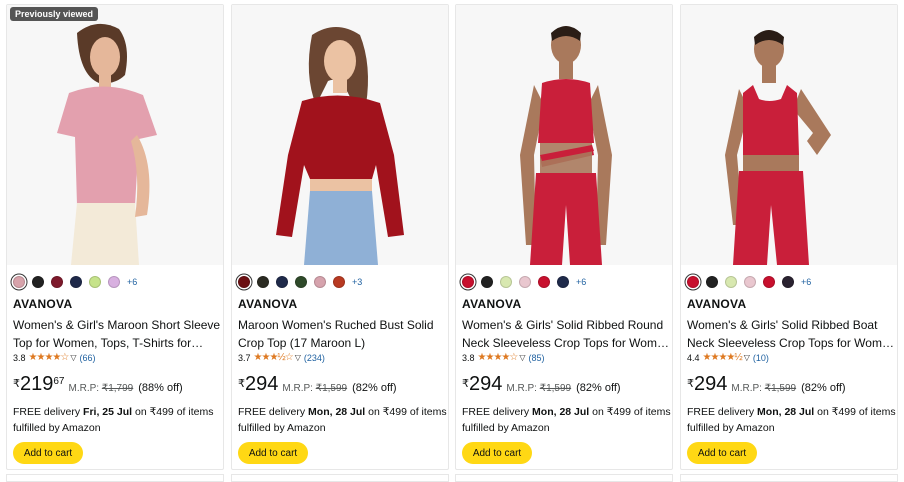 The width and height of the screenshot is (904, 482). I want to click on star-rating-icon: ★★★½☆, so click(274, 357).